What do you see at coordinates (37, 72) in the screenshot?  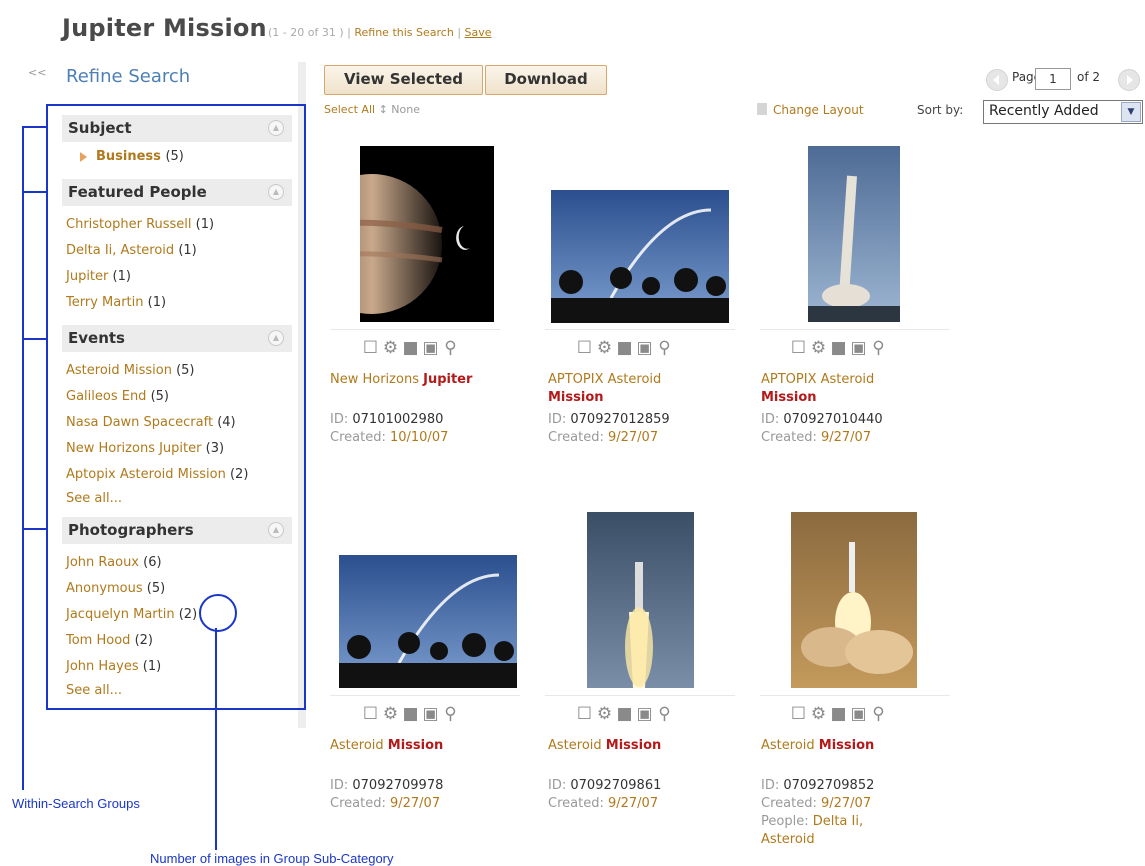 I see `collapse-sidebar-button: <<` at bounding box center [37, 72].